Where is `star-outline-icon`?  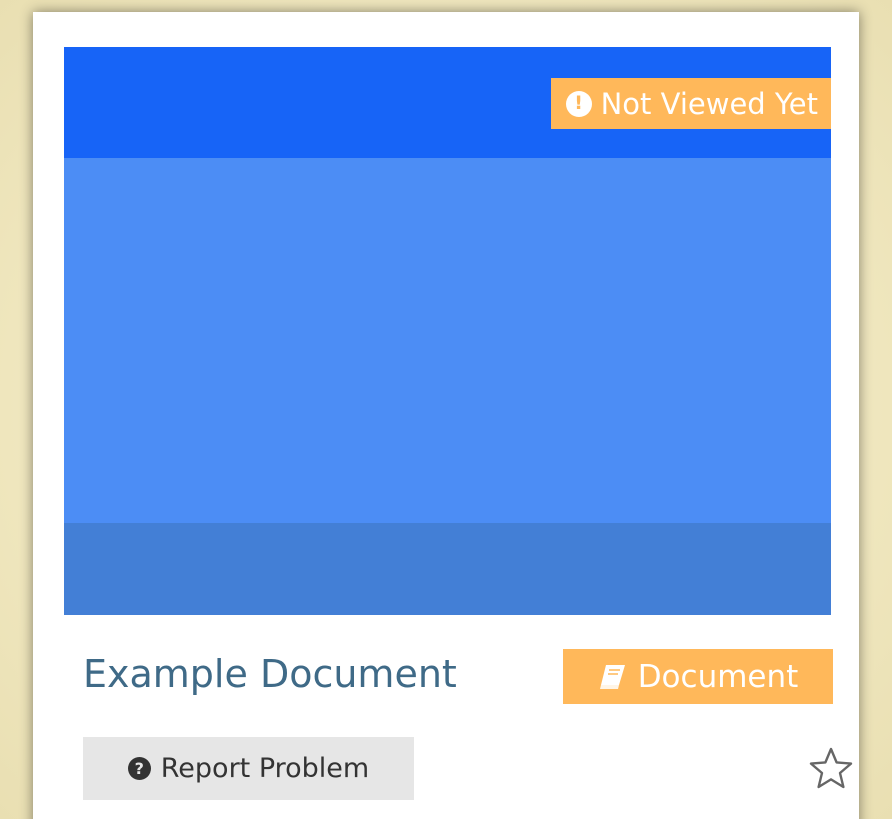
star-outline-icon is located at coordinates (831, 769).